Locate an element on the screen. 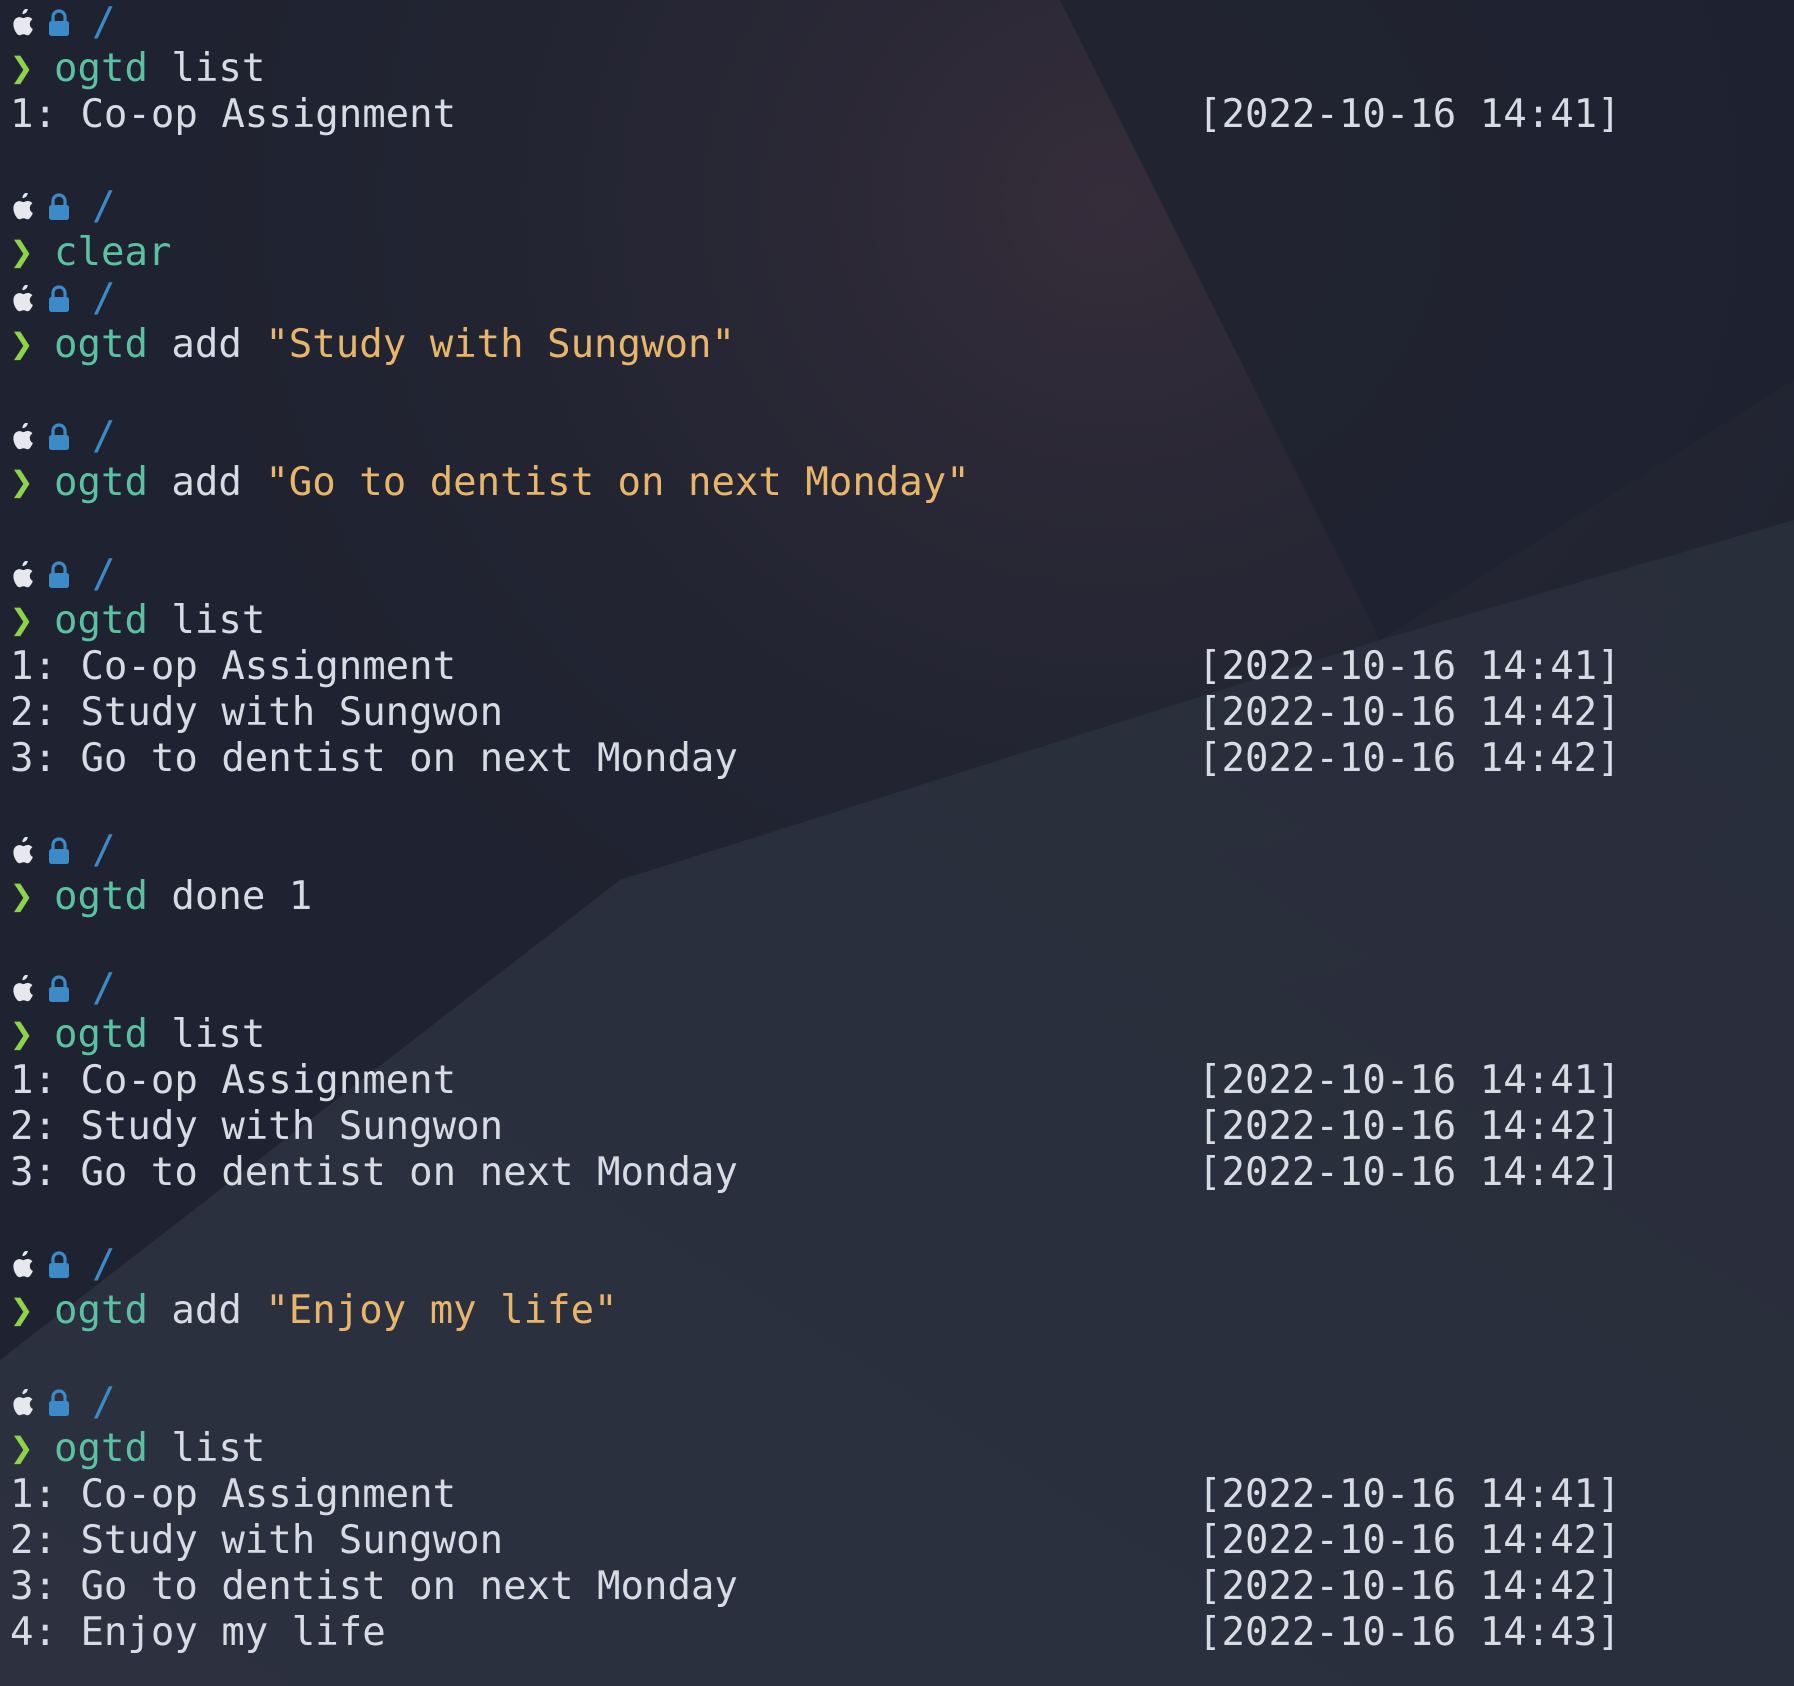  command-line: ❯ ogtd add "Study with Sungwon" is located at coordinates (902, 345).